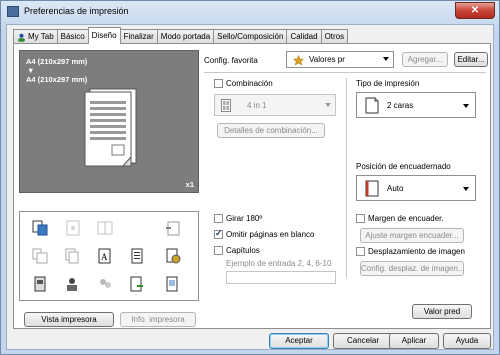 This screenshot has height=355, width=500. I want to click on printer-info-button: Info. impresora, so click(158, 319).